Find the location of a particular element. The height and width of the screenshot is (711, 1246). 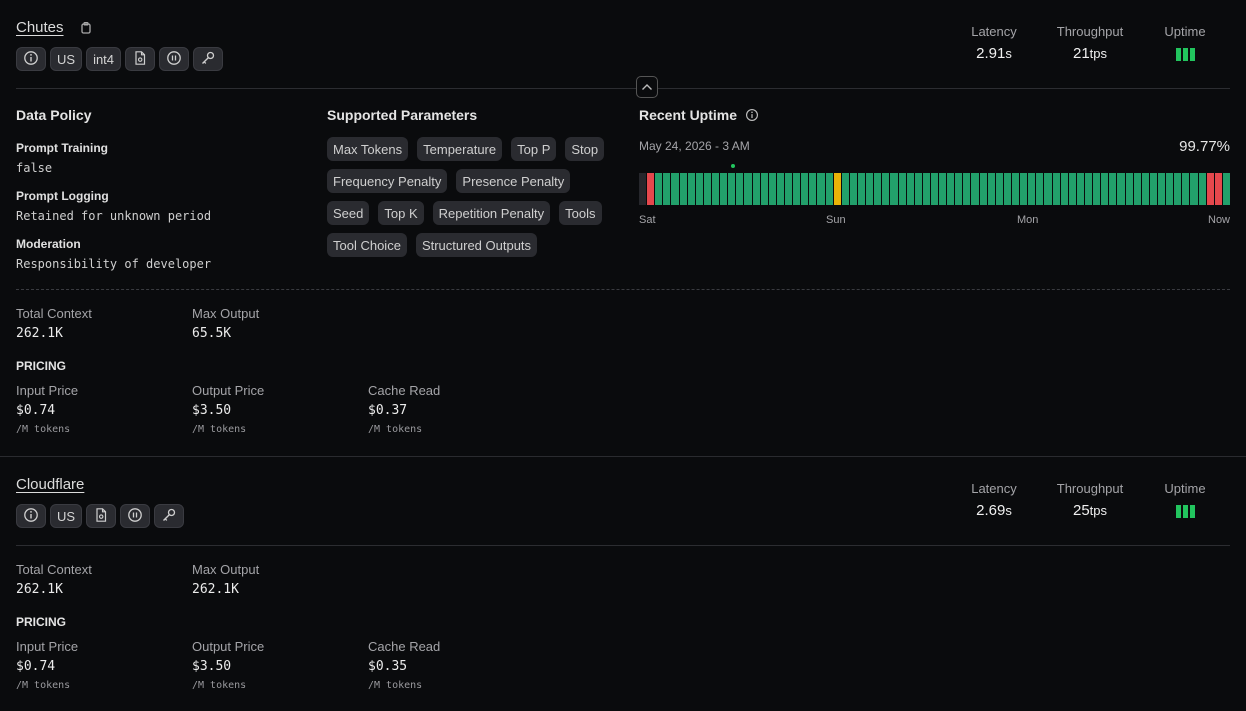

provider-chips: US int4 is located at coordinates (120, 59).